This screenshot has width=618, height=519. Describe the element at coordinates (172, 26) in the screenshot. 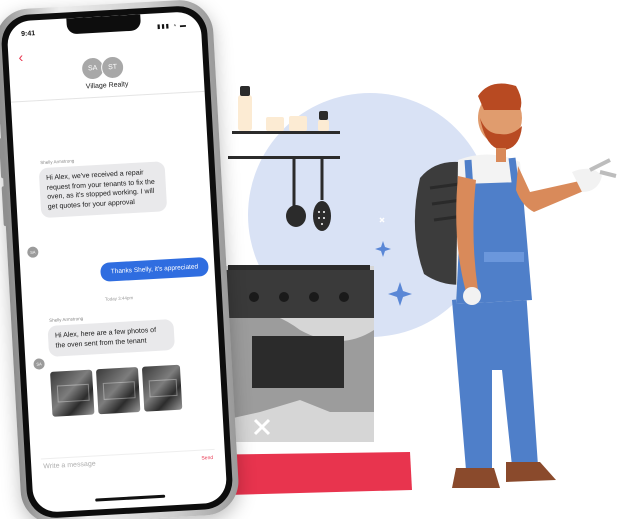

I see `status-icons: ▮▮▮ ◔ ▬` at that location.